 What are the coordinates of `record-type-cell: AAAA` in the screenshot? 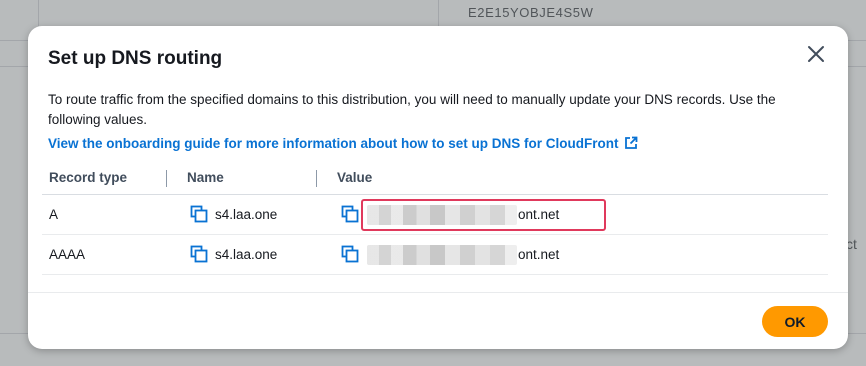 It's located at (67, 254).